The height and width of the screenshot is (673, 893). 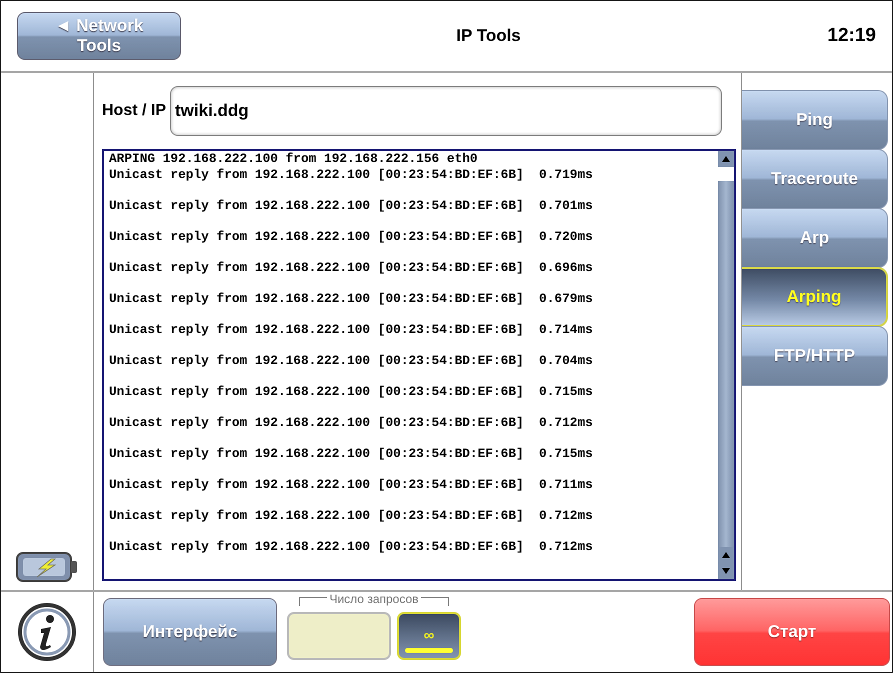 I want to click on log-line: Unicast reply from 192.168.222.100 [00:23:54:BD:EF:6B] 0.701ms, so click(x=351, y=205).